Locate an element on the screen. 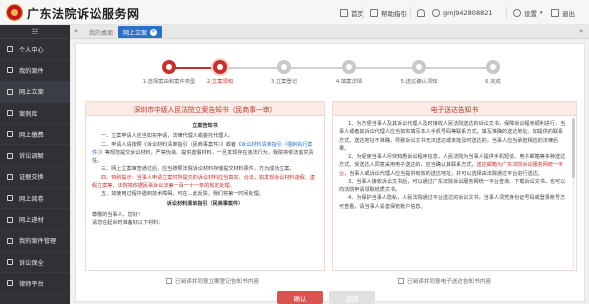  step-6: 6.完成 is located at coordinates (493, 72).